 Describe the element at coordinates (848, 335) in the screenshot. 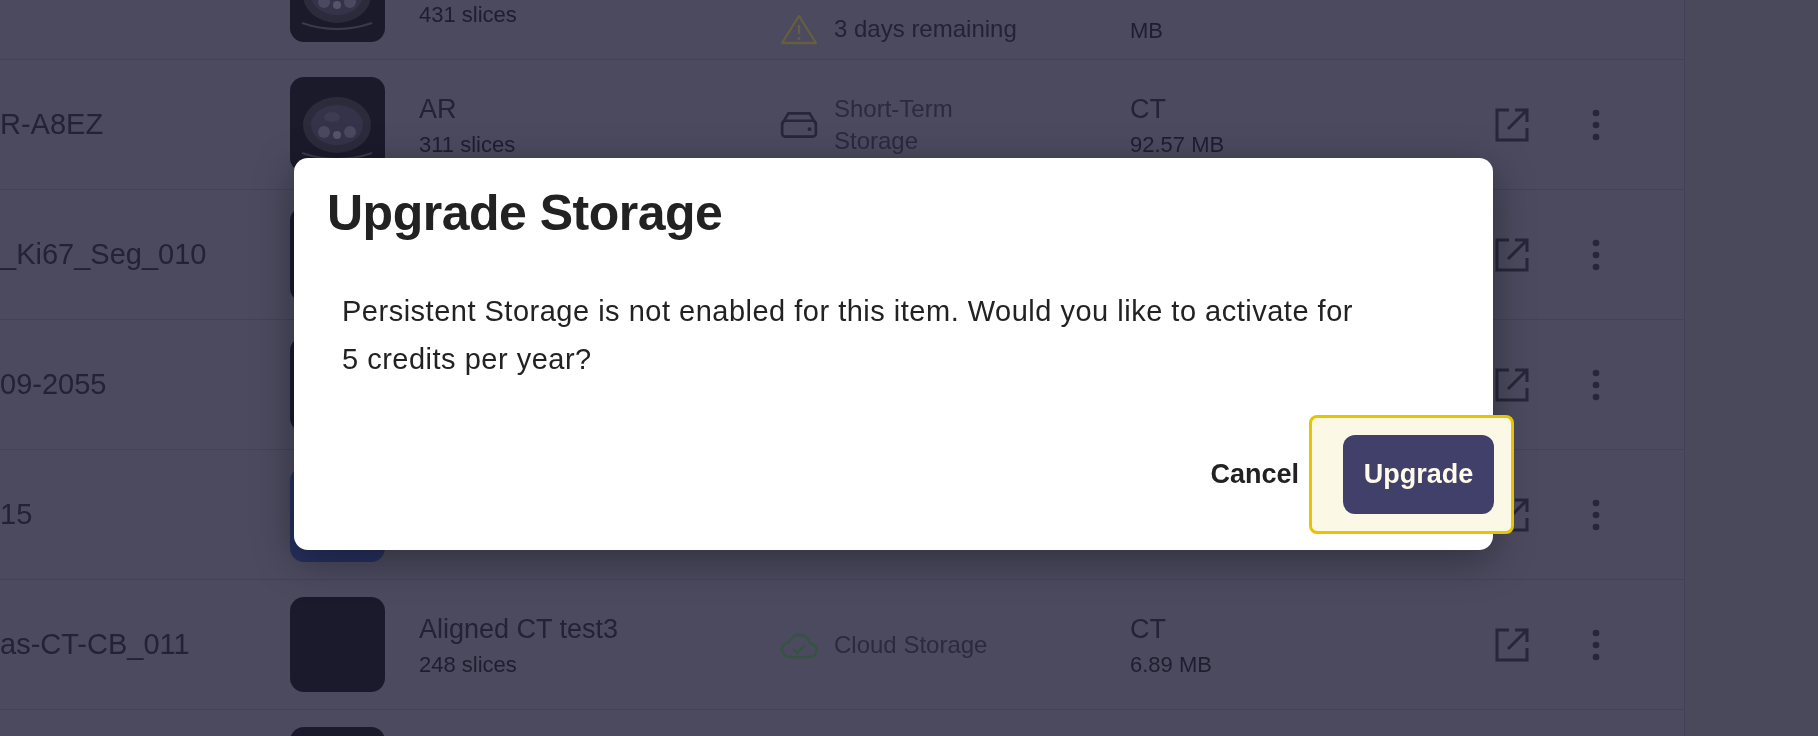

I see `dialog-message: Persistent Storage is not enabled for this item. Would you like to activate for 5 credits per year?` at that location.